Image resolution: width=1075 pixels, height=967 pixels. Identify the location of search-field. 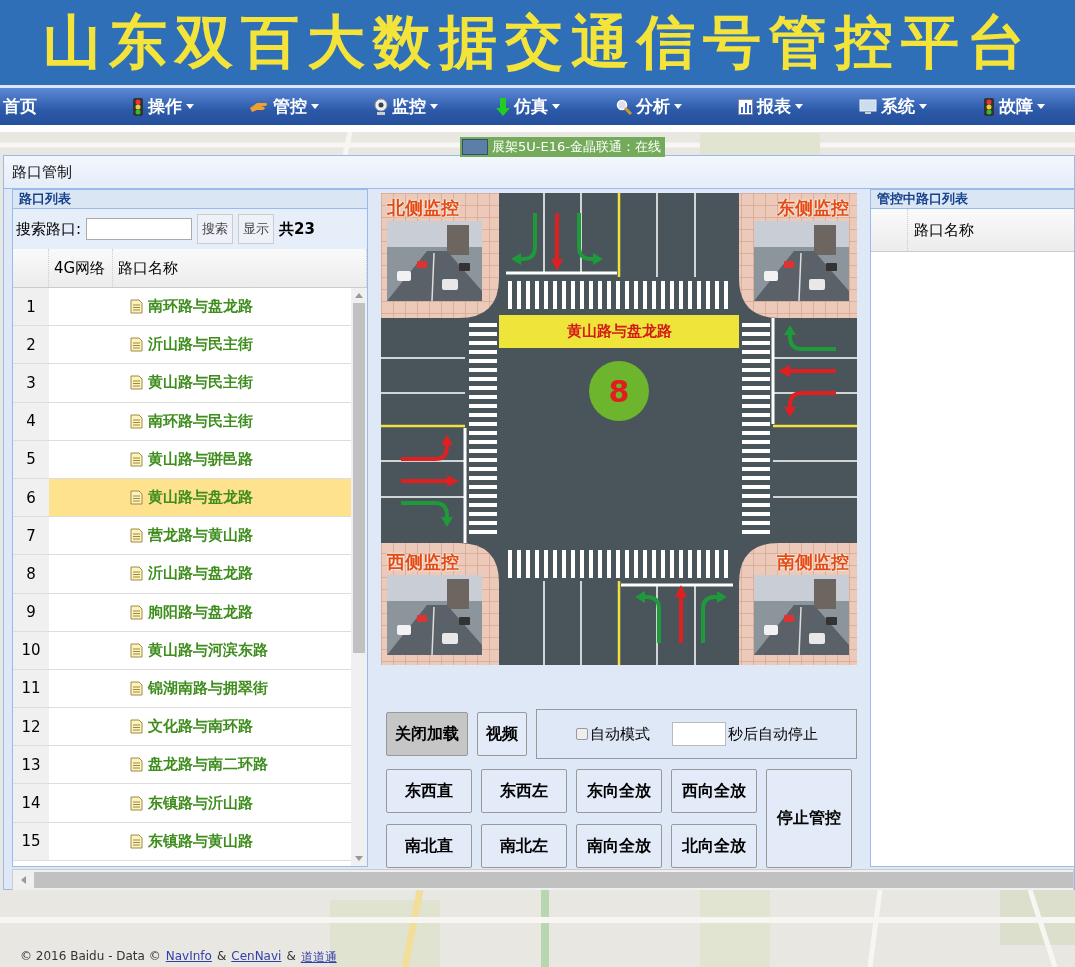
(139, 229).